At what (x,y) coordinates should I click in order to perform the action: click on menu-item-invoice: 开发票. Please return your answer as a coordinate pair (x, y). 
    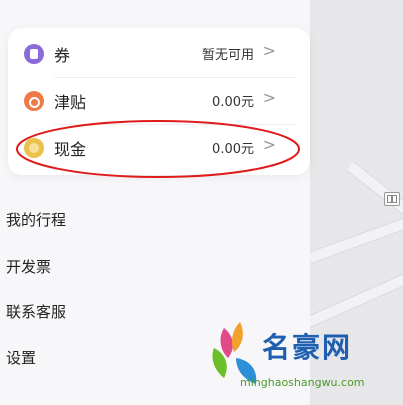
    Looking at the image, I should click on (28, 266).